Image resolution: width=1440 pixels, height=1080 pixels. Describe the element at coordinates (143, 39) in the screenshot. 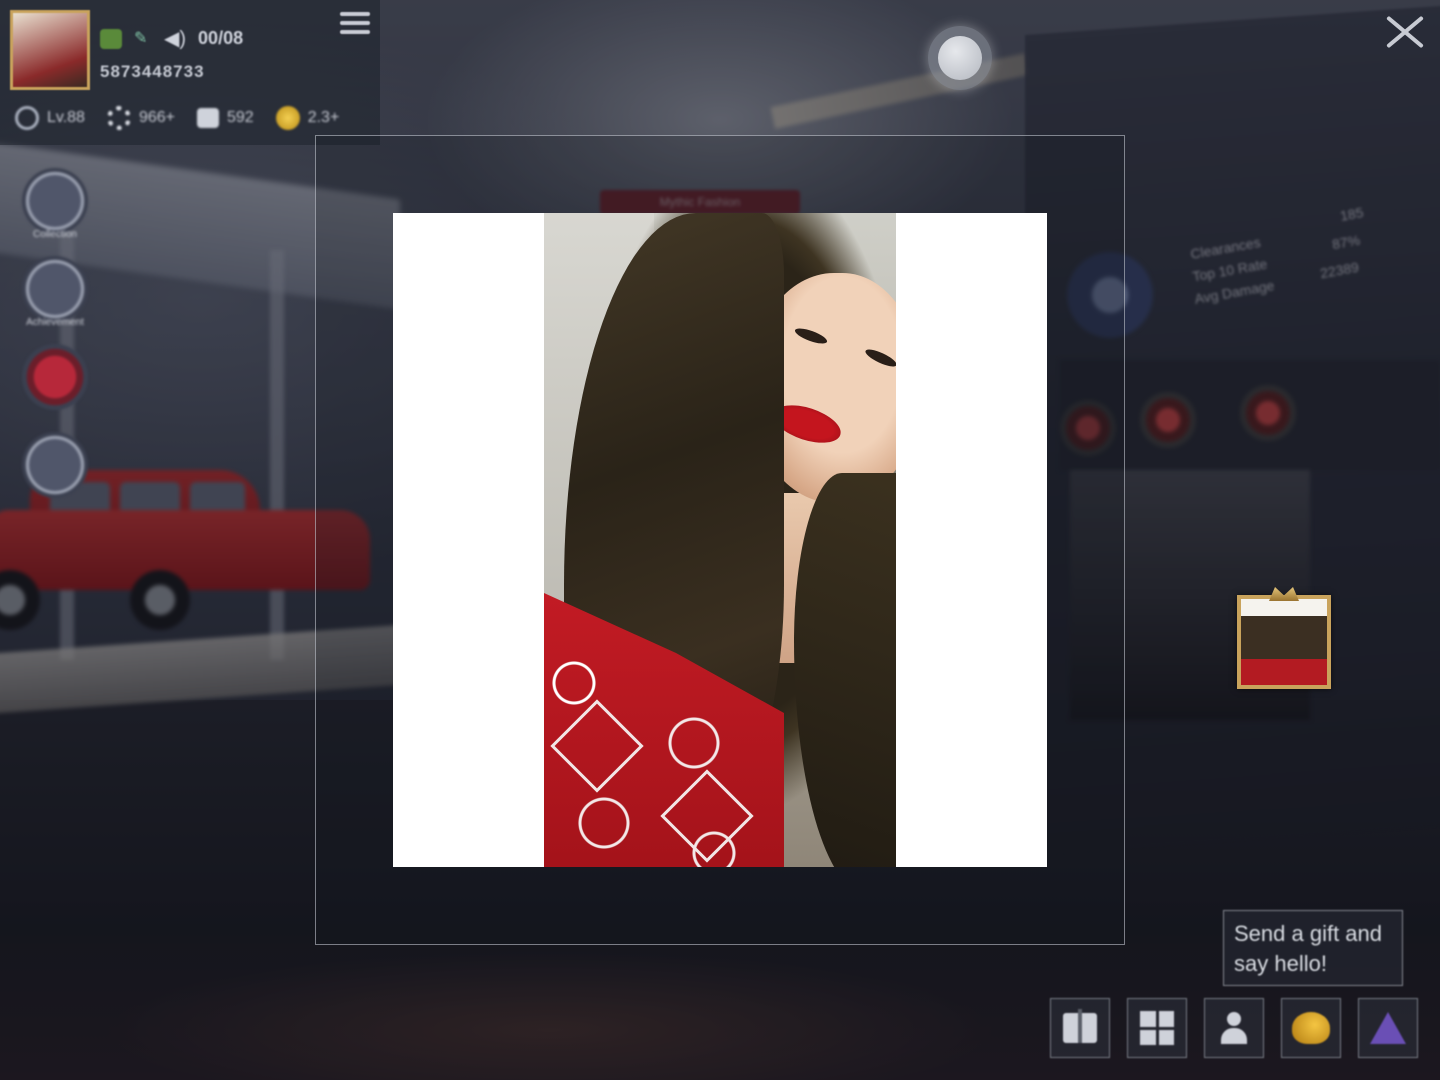

I see `edit-icon: ✎` at that location.